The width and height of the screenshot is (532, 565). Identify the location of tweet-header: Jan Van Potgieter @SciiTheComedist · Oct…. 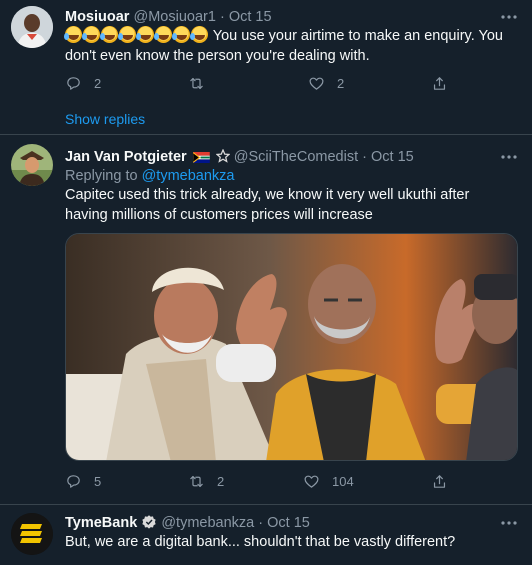
(239, 158).